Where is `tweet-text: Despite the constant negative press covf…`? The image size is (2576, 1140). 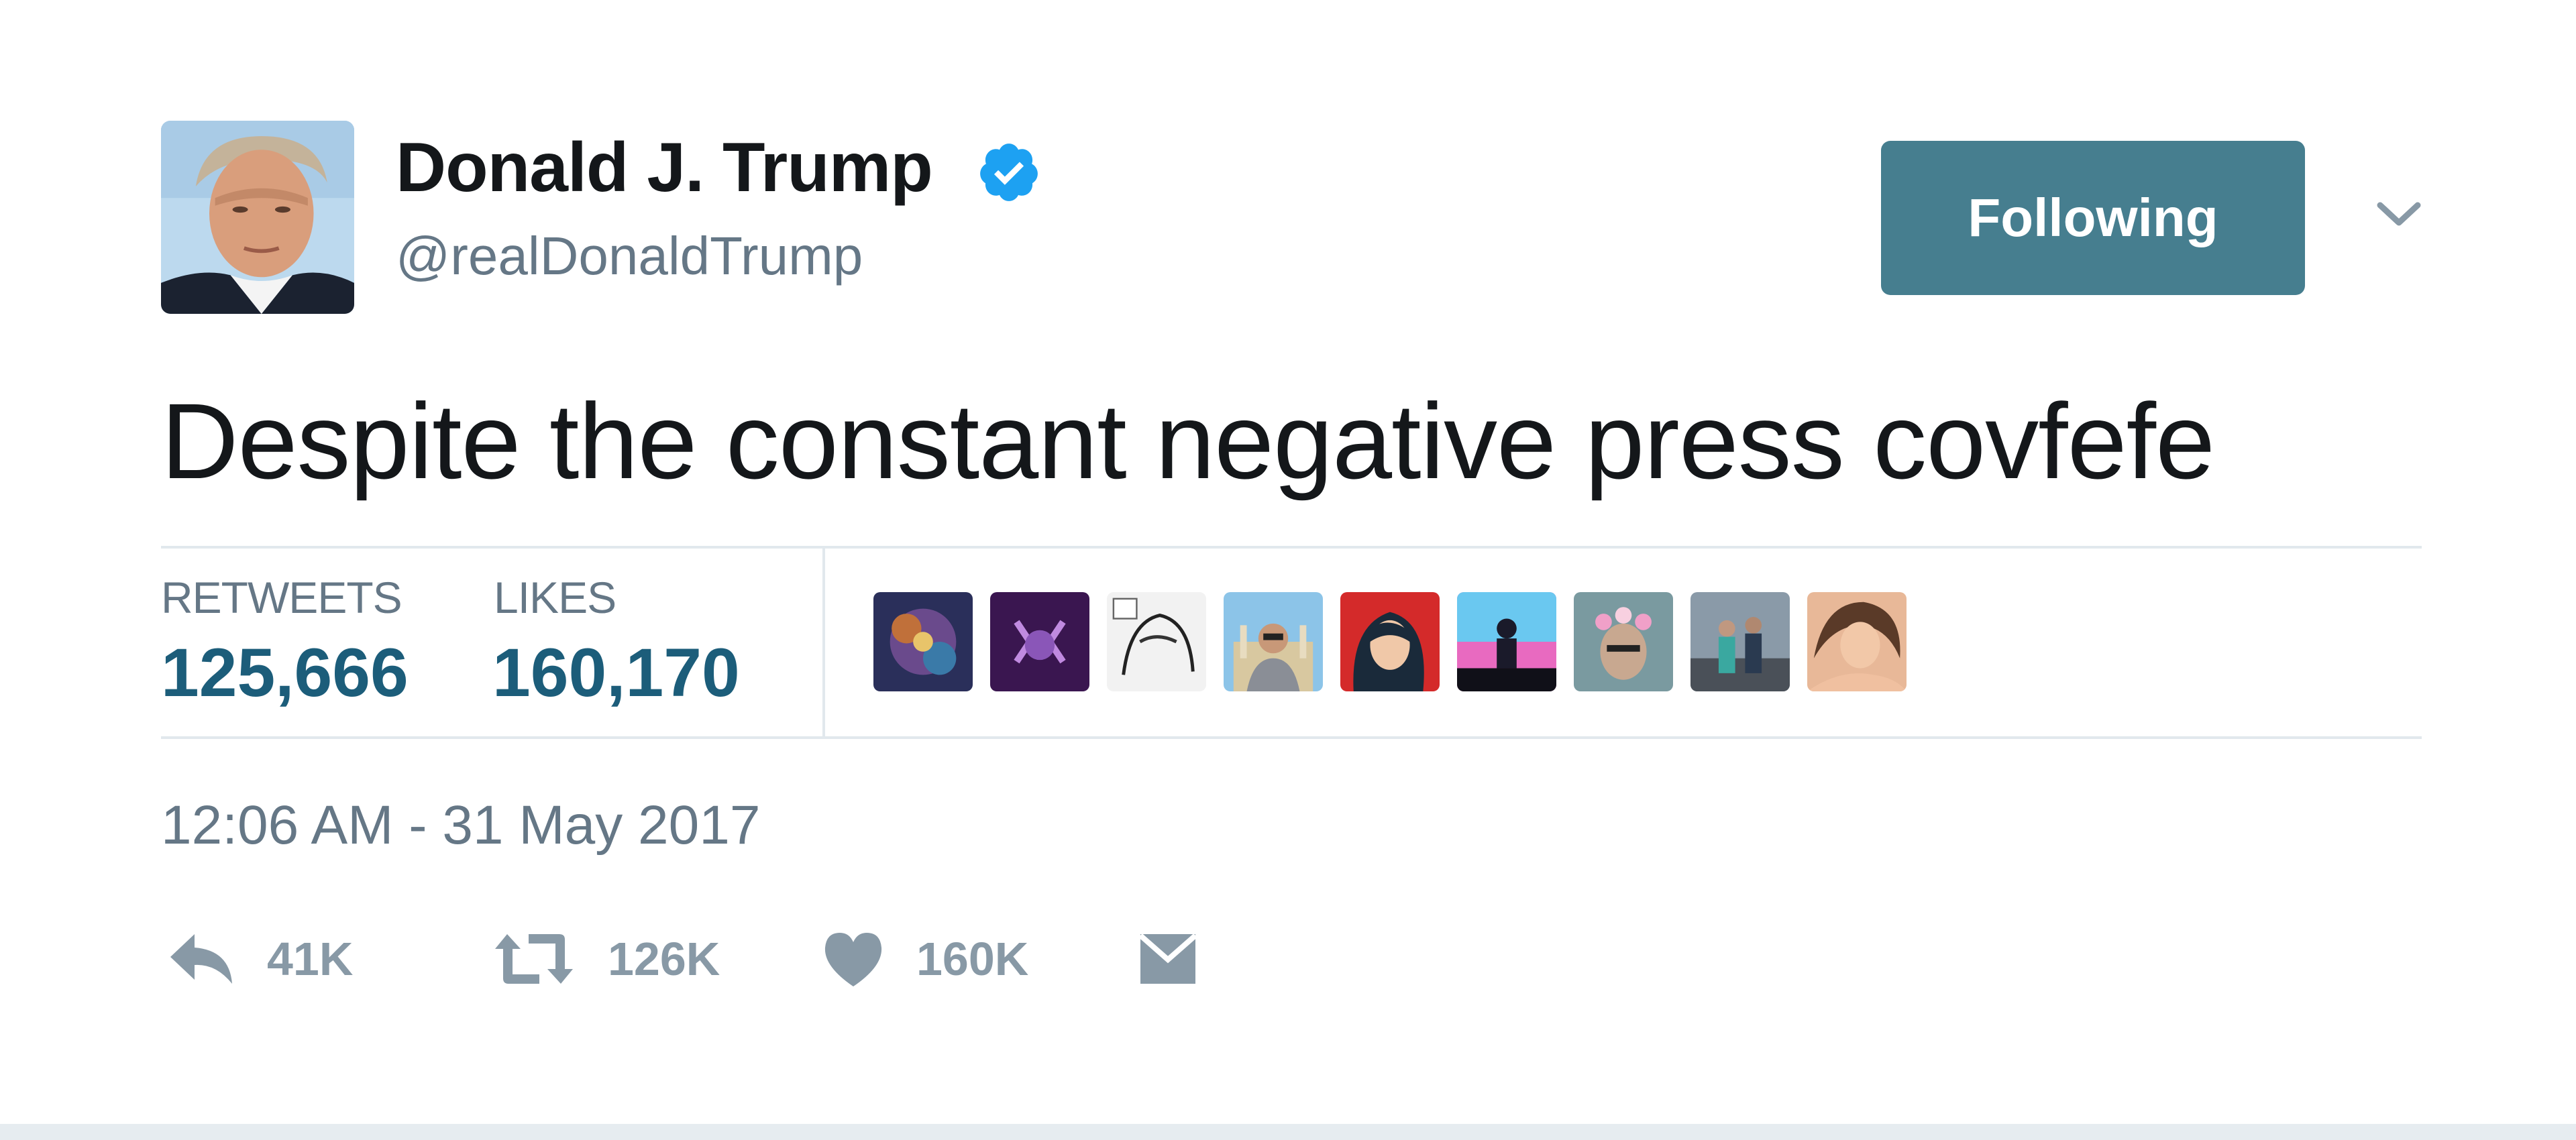
tweet-text: Despite the constant negative press covf… is located at coordinates (1188, 441).